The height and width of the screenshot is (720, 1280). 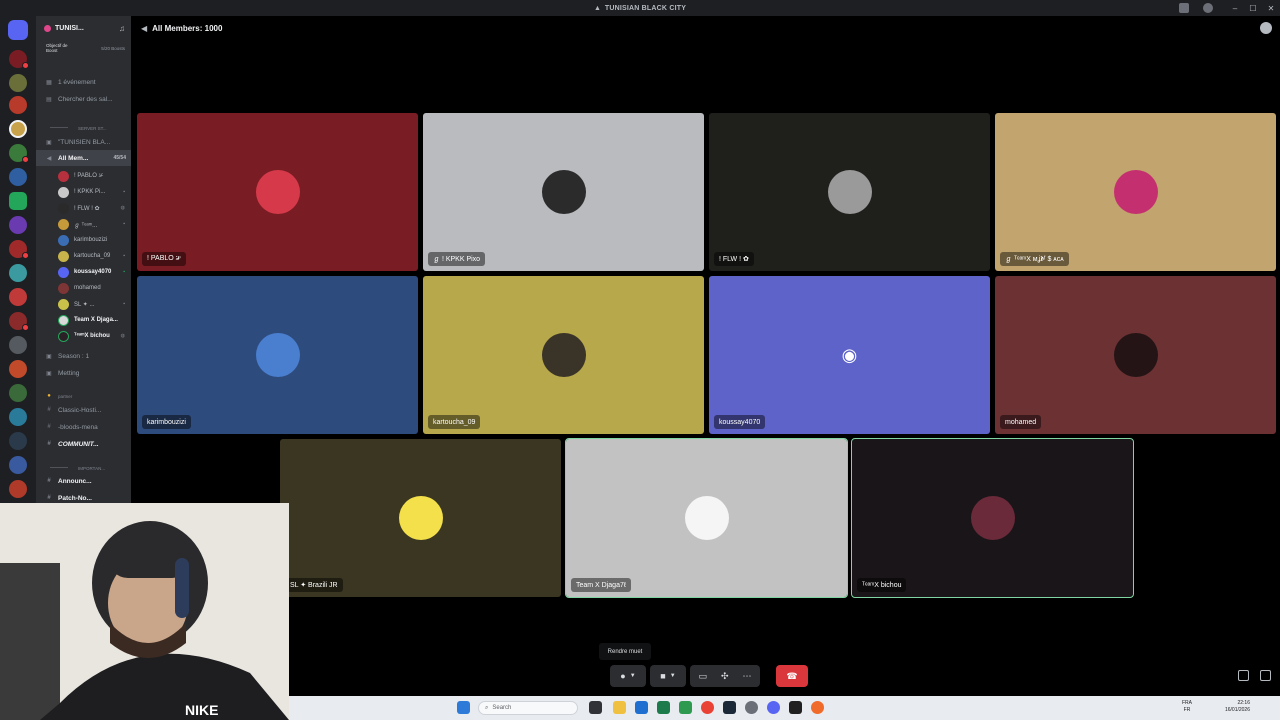 I want to click on screen-share-icon: ▭, so click(x=702, y=676).